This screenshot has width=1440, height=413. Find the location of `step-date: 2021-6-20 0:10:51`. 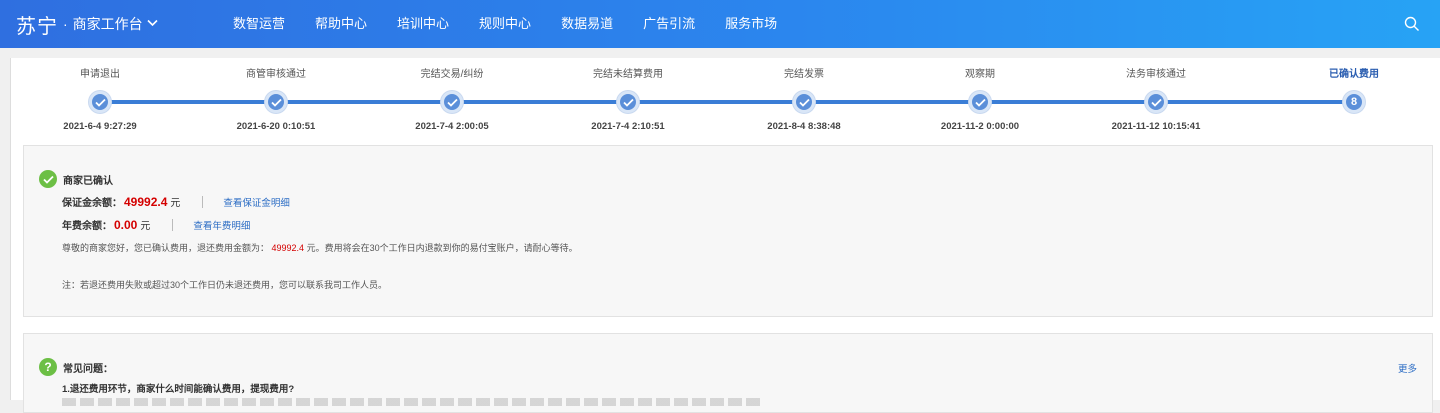

step-date: 2021-6-20 0:10:51 is located at coordinates (276, 126).